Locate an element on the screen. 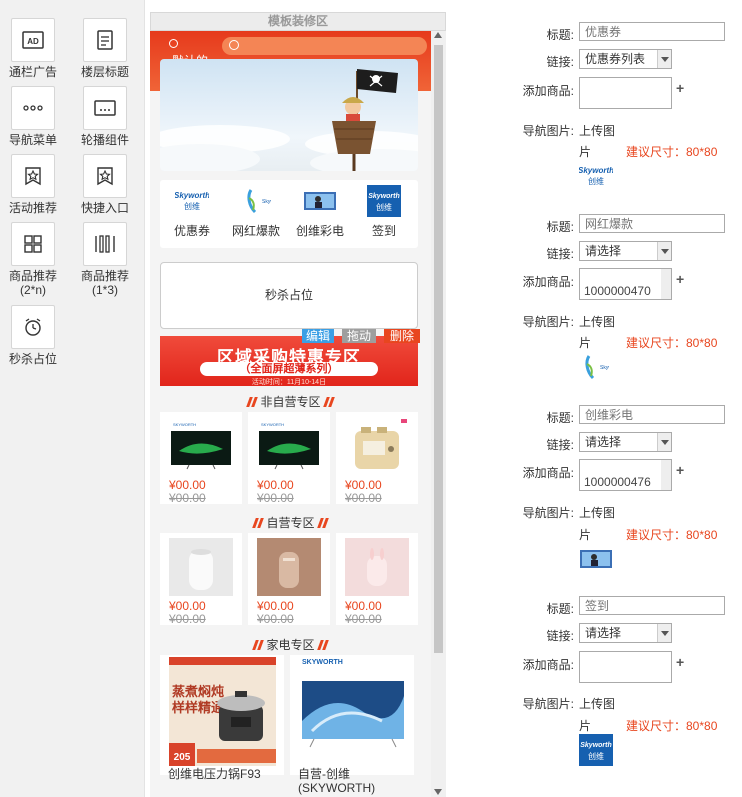 The width and height of the screenshot is (742, 797). palette-label: 楼层标题 is located at coordinates (104, 72).